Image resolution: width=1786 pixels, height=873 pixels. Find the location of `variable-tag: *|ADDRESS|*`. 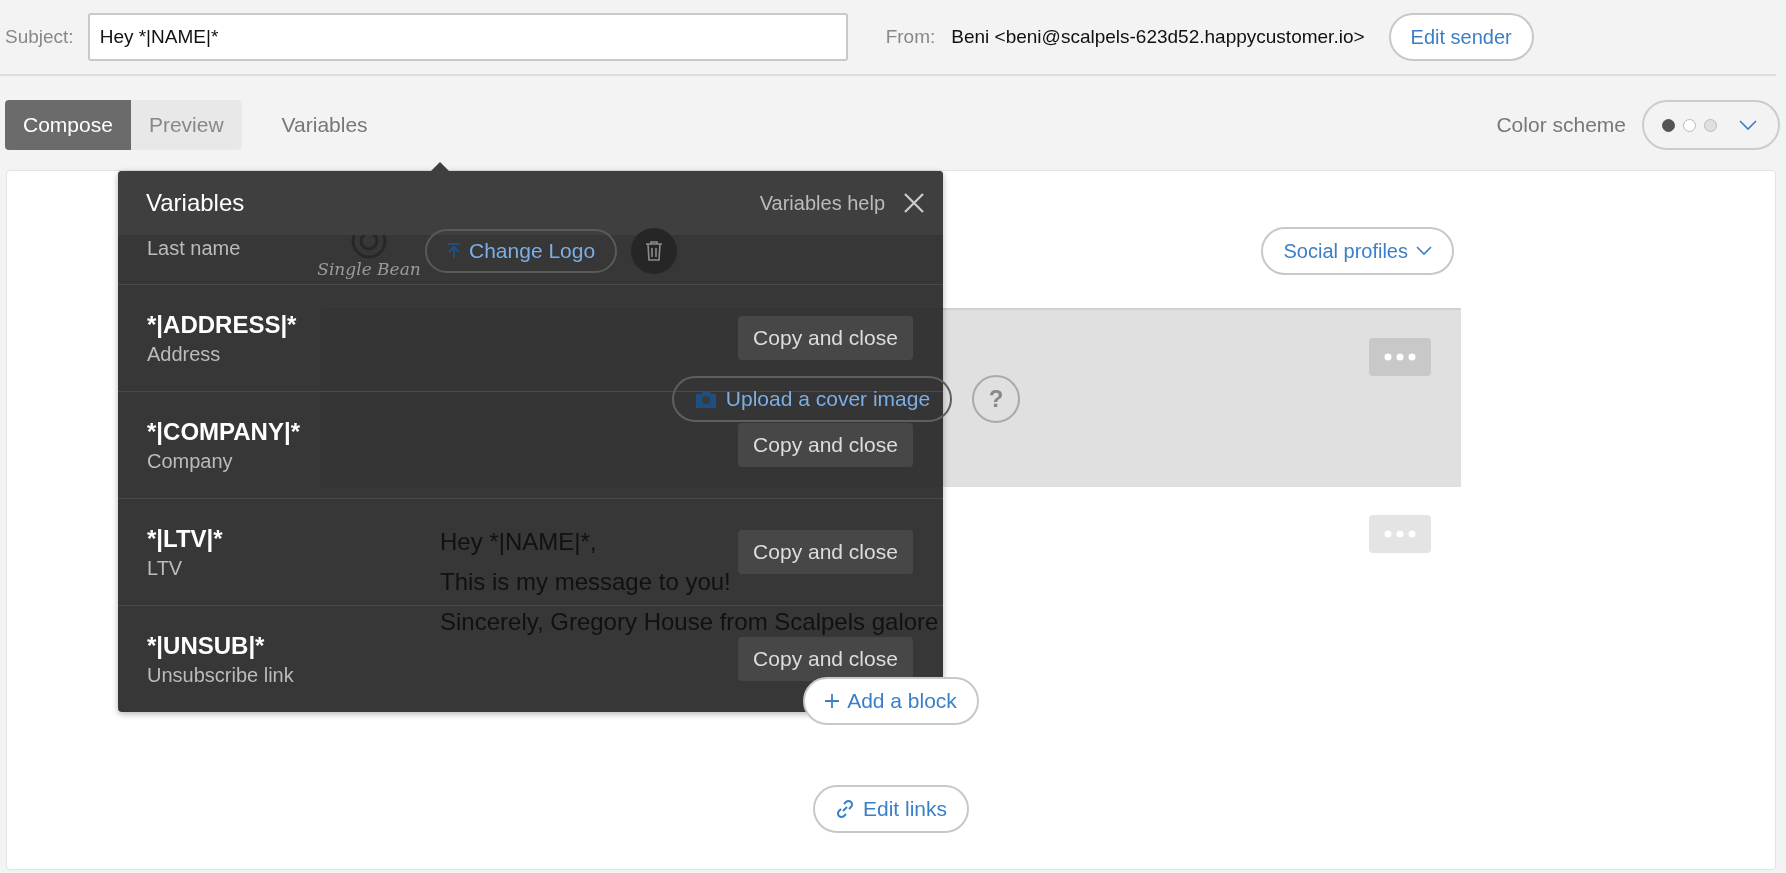

variable-tag: *|ADDRESS|* is located at coordinates (222, 324).